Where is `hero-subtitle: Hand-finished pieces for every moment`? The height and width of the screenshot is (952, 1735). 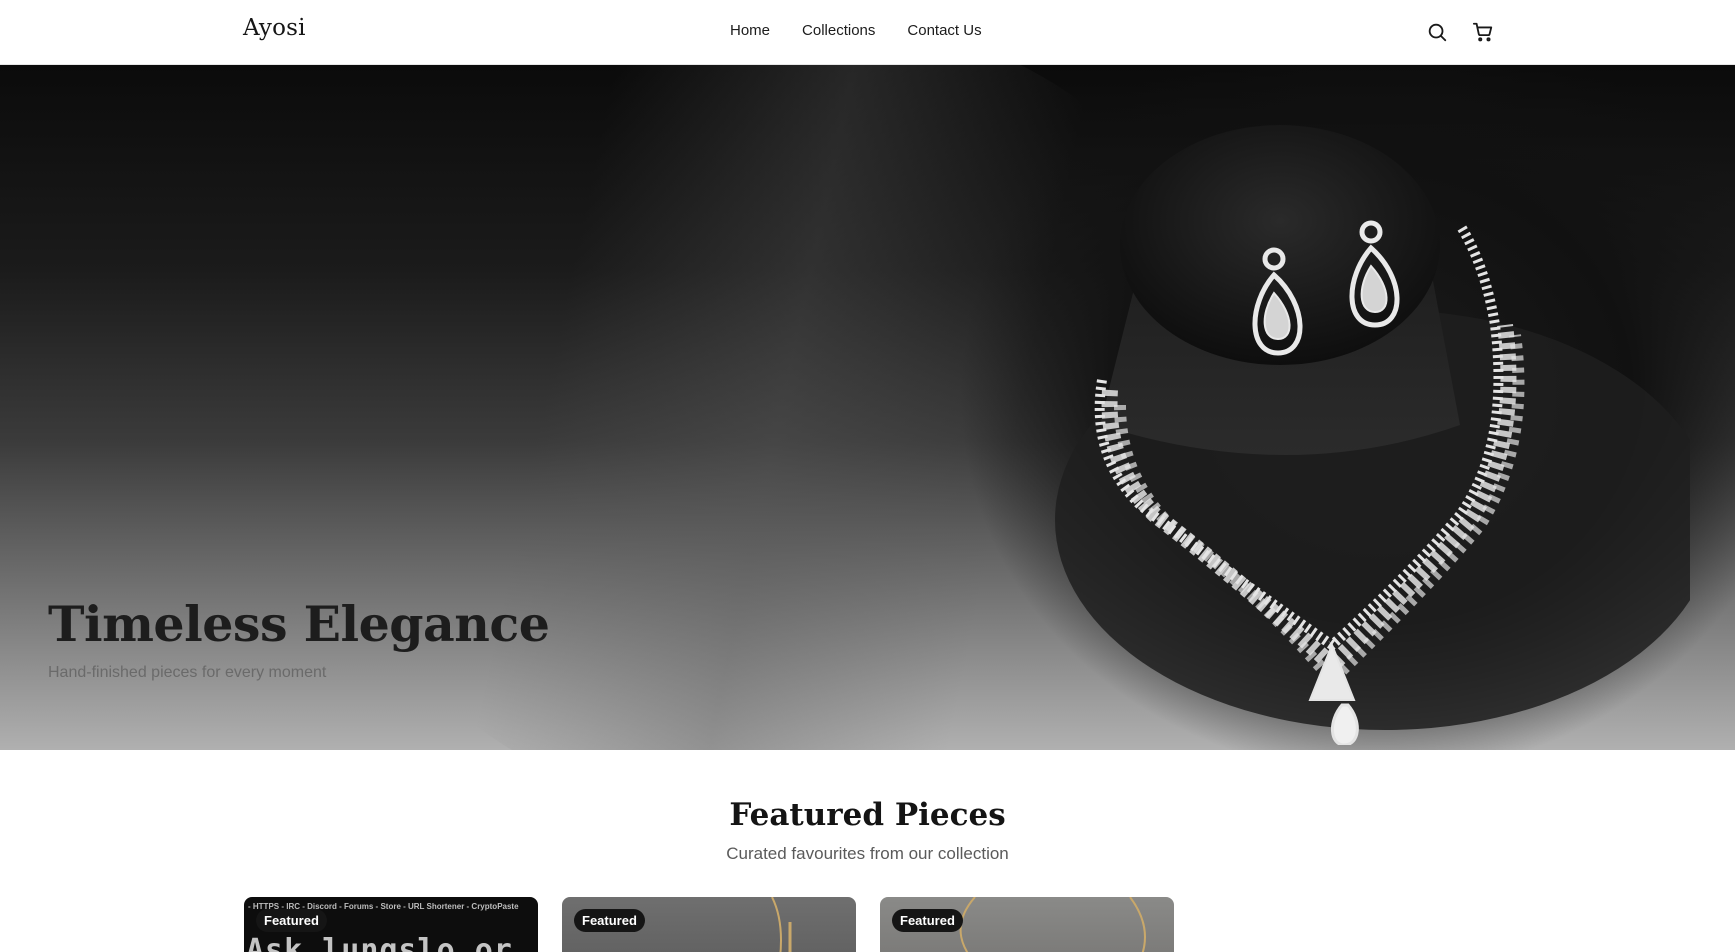
hero-subtitle: Hand-finished pieces for every moment is located at coordinates (187, 672).